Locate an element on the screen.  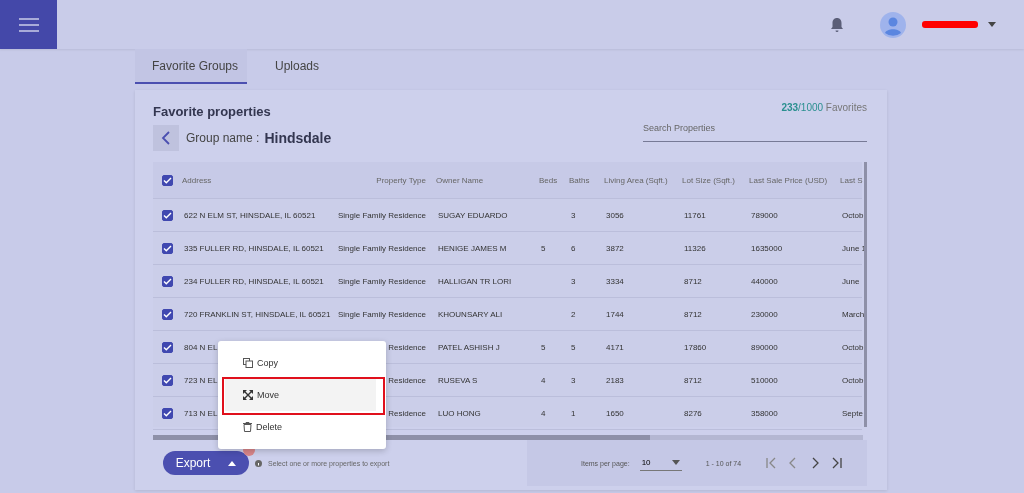
menu-item: Move is located at coordinates (300, 395).